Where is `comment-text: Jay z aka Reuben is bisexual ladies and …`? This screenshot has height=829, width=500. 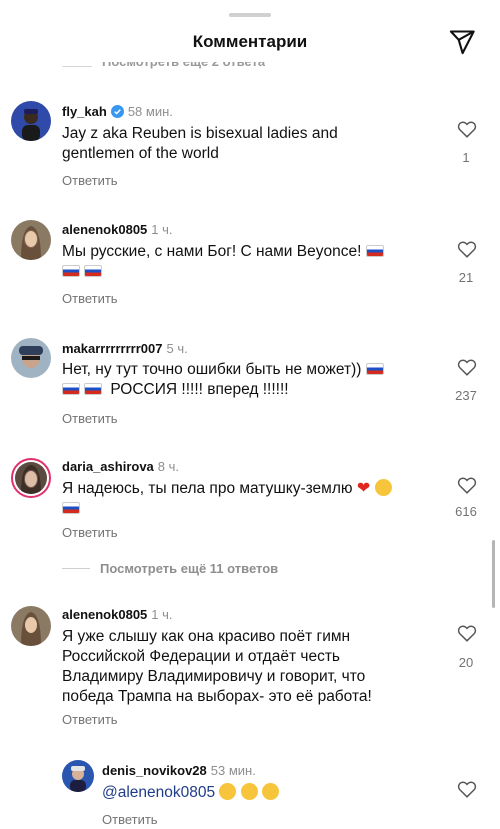
comment-text: Jay z aka Reuben is bisexual ladies and … is located at coordinates (242, 144).